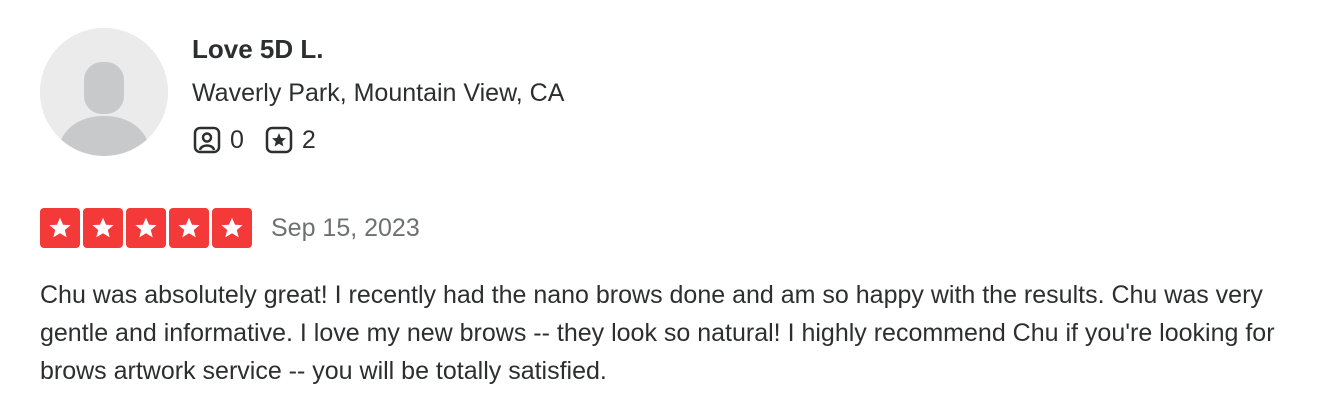  Describe the element at coordinates (378, 93) in the screenshot. I see `user-location: Waverly Park, Mountain View, CA` at that location.